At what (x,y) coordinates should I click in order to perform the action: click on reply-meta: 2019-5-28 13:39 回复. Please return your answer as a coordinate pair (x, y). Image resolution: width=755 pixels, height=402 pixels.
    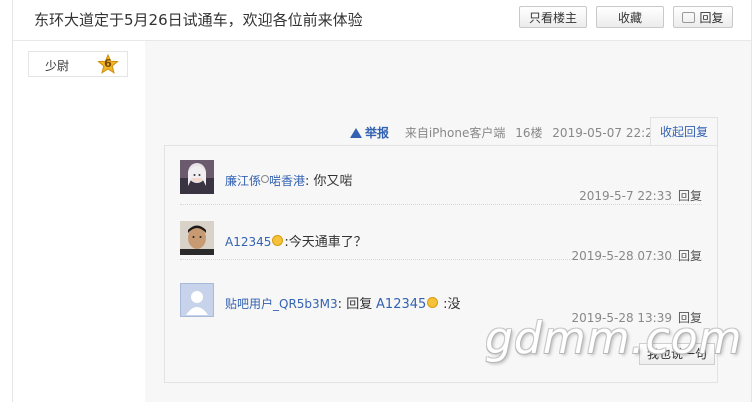
    Looking at the image, I should click on (636, 317).